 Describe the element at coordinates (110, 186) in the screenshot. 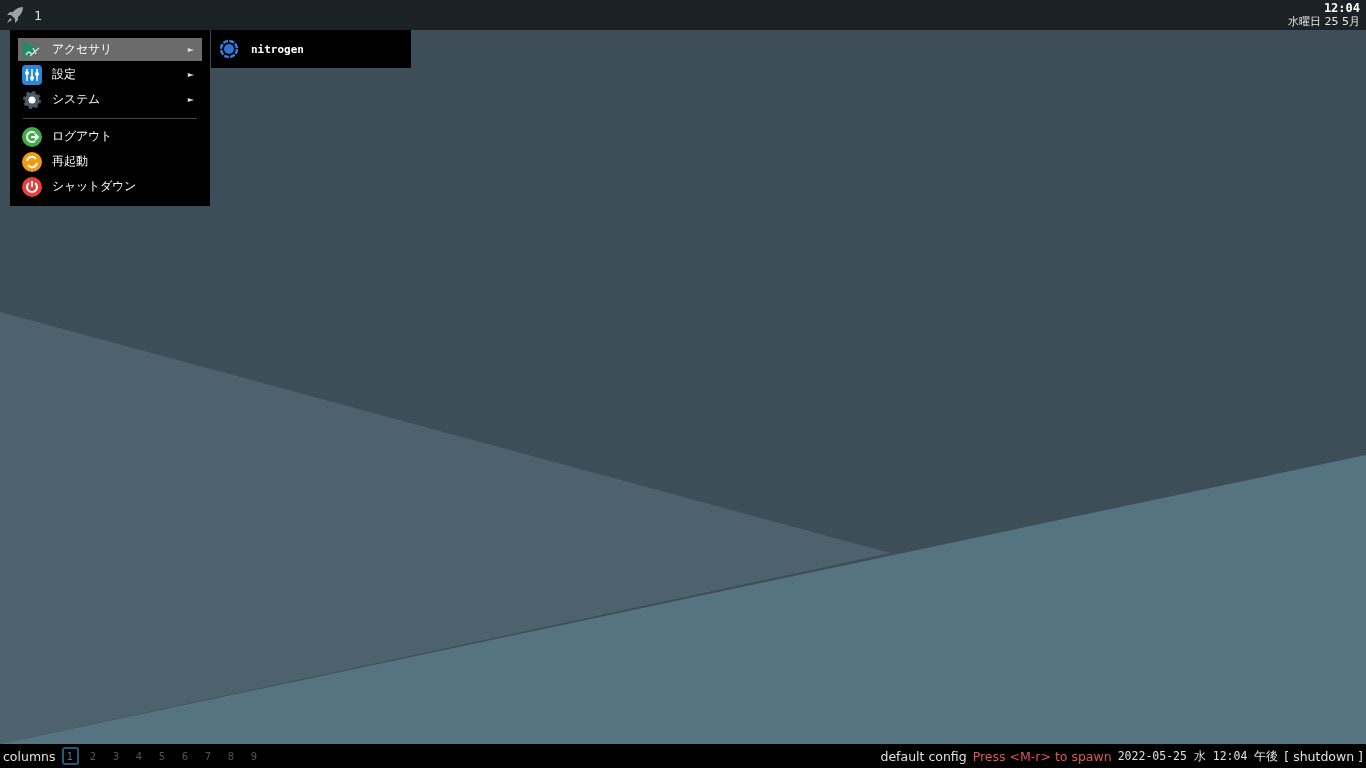

I see `menu-item: シャットダウン` at that location.